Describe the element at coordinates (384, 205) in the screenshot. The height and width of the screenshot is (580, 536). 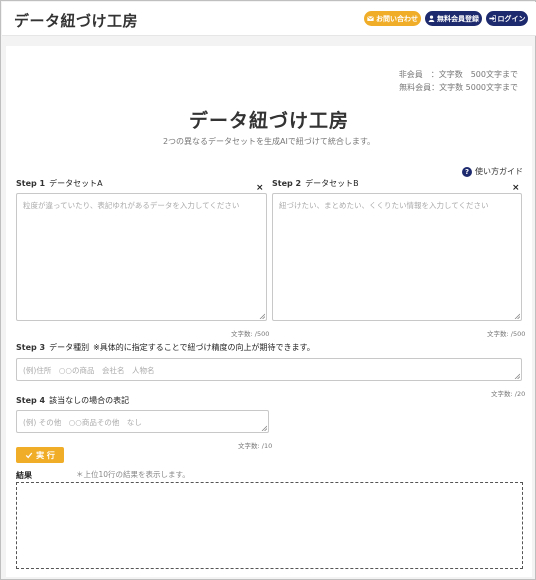
I see `dataset-b-placeholder: 紐づけたい、まとめたい、くくりたい情報を入力してください` at that location.